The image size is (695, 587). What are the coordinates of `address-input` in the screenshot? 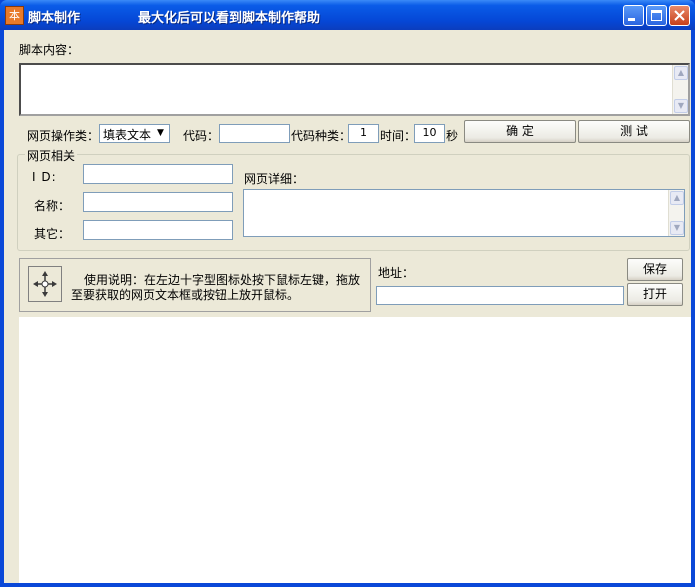 It's located at (500, 295).